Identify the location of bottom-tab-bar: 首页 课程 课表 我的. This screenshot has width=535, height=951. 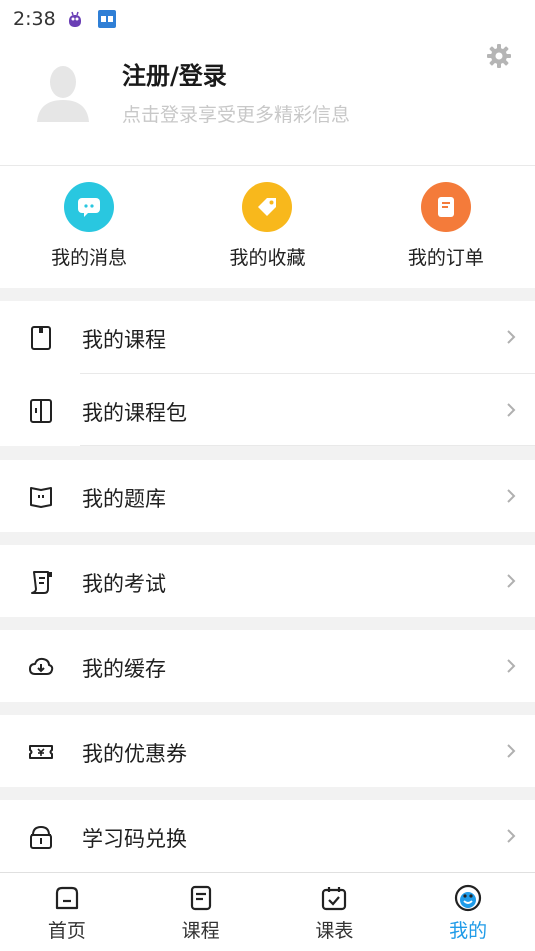
(267, 911).